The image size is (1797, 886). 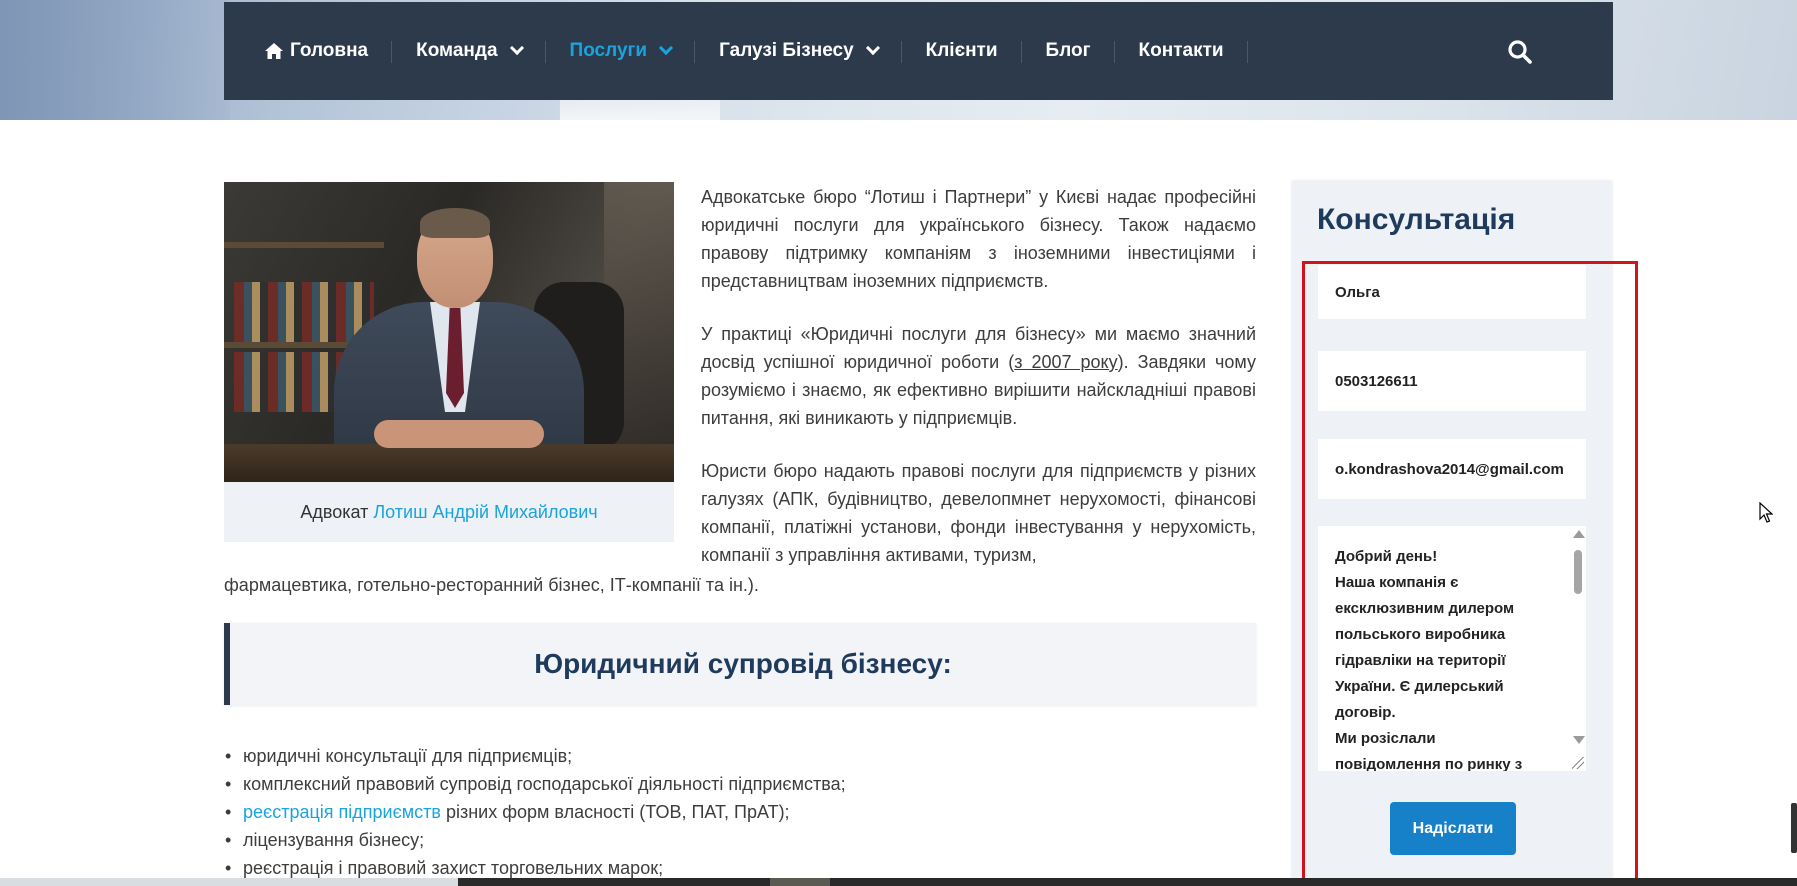 I want to click on photo-desk, so click(x=449, y=463).